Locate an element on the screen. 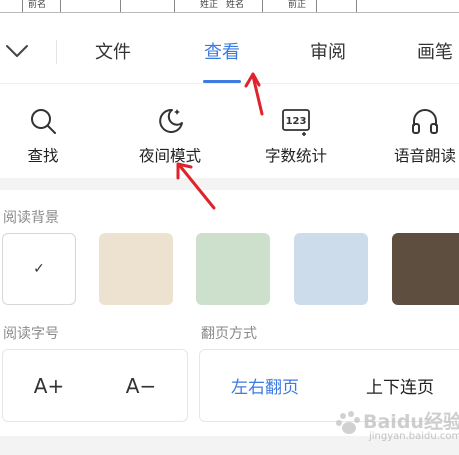 The image size is (459, 455). read-aloud-button: 语音朗读 is located at coordinates (414, 131).